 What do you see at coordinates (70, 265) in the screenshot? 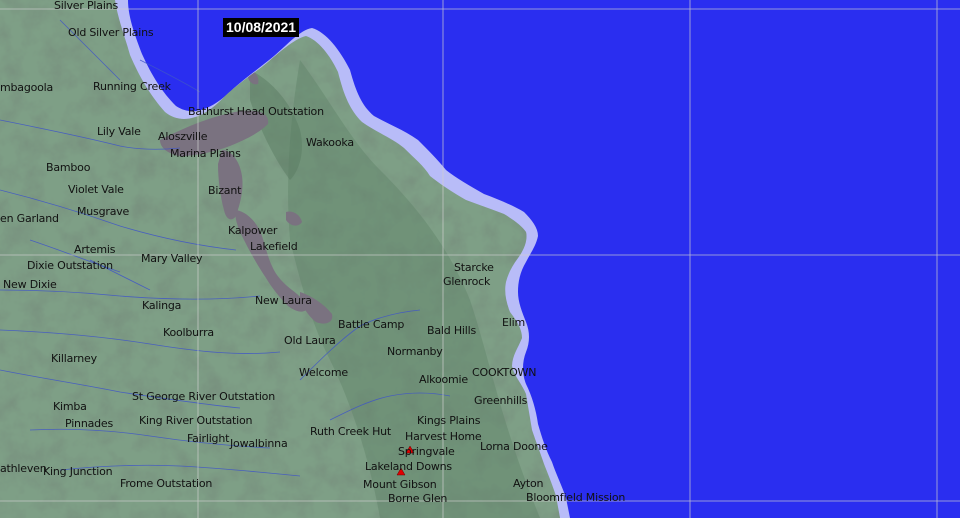
I see `place-label: Dixie Outstation` at bounding box center [70, 265].